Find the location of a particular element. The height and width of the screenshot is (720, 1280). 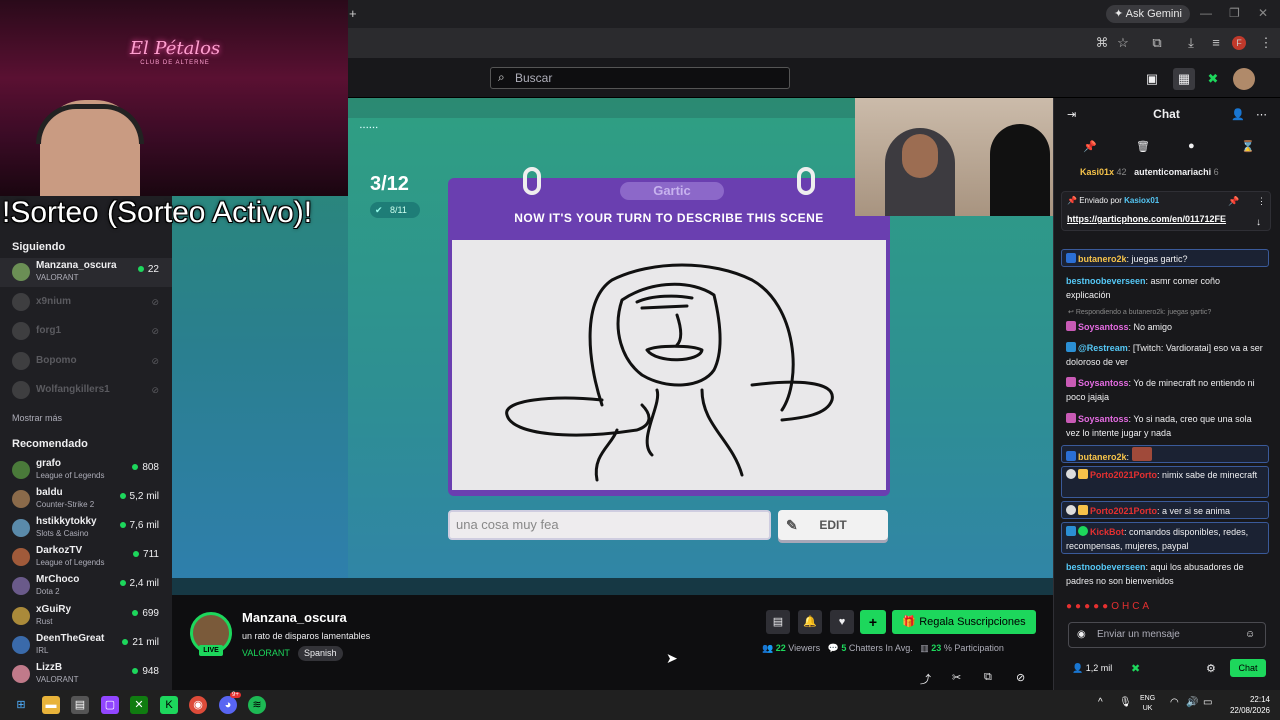

stream-category-link: VALORANT is located at coordinates (266, 653).